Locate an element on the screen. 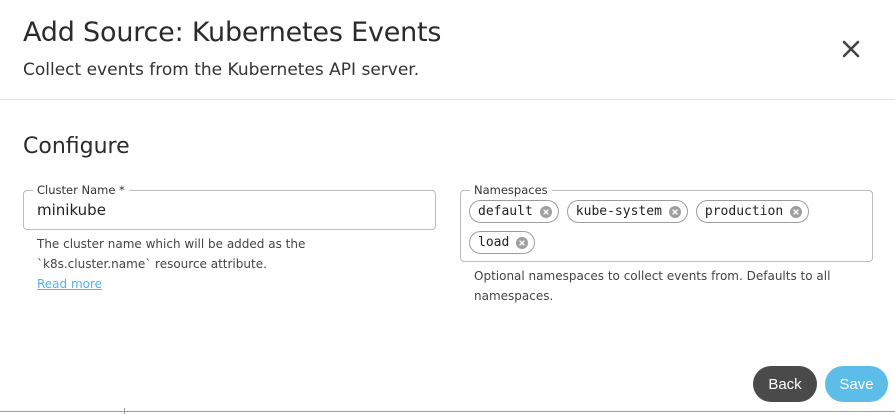 The image size is (895, 414). cluster-name-label: Cluster Name * is located at coordinates (81, 190).